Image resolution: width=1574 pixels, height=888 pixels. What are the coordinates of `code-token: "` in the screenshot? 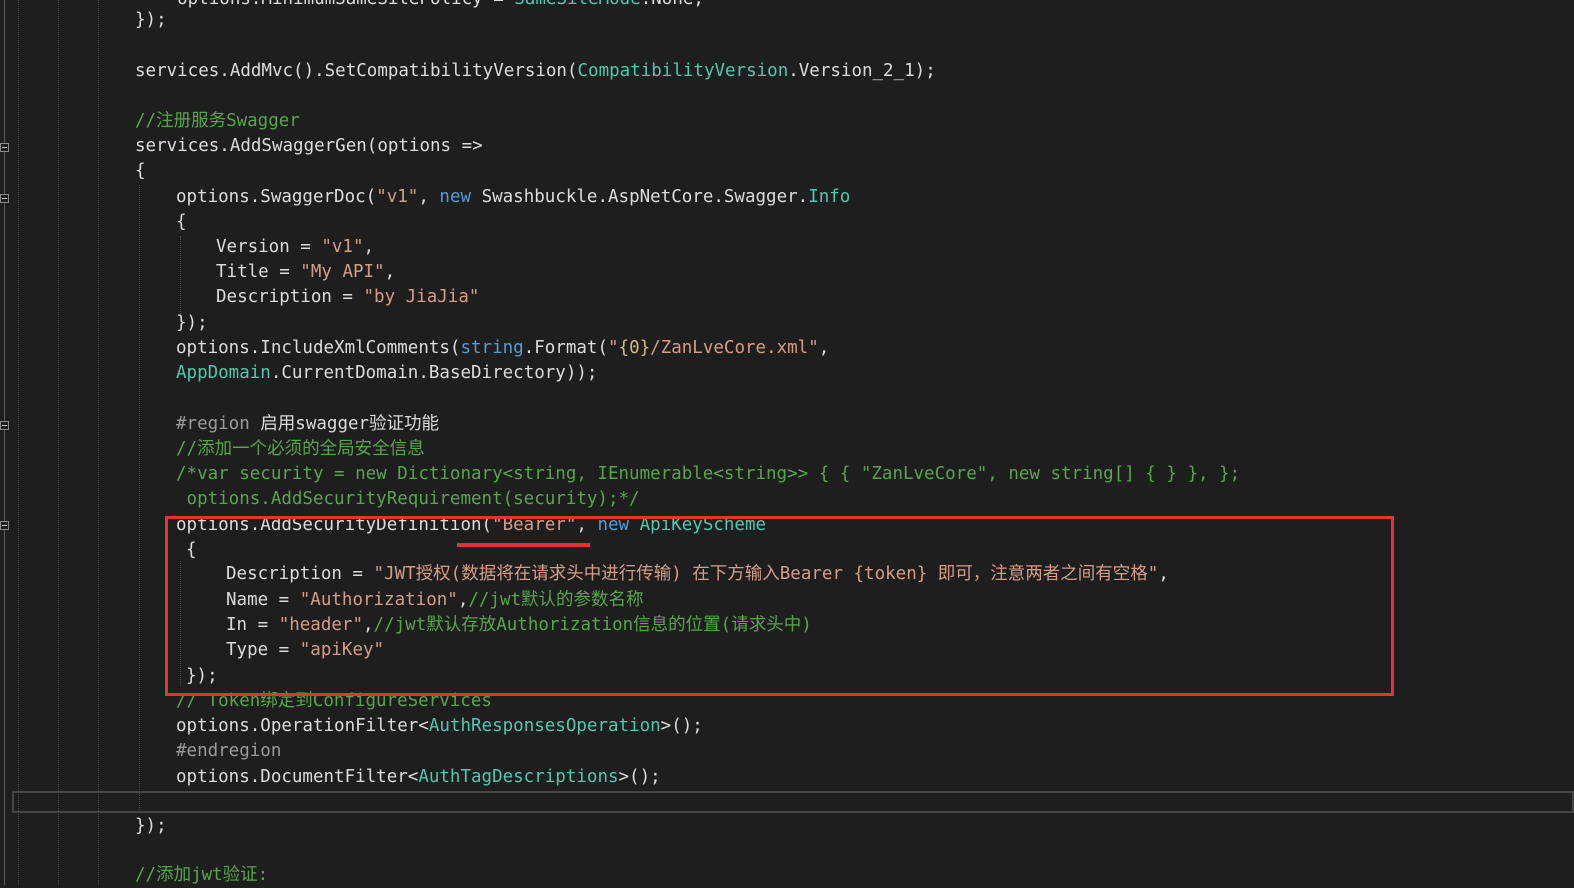 It's located at (613, 348).